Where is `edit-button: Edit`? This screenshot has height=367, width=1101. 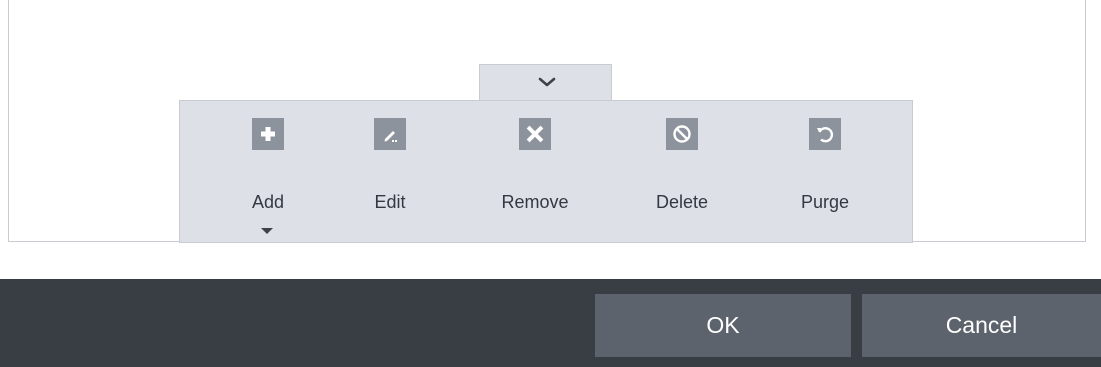
edit-button: Edit is located at coordinates (389, 177).